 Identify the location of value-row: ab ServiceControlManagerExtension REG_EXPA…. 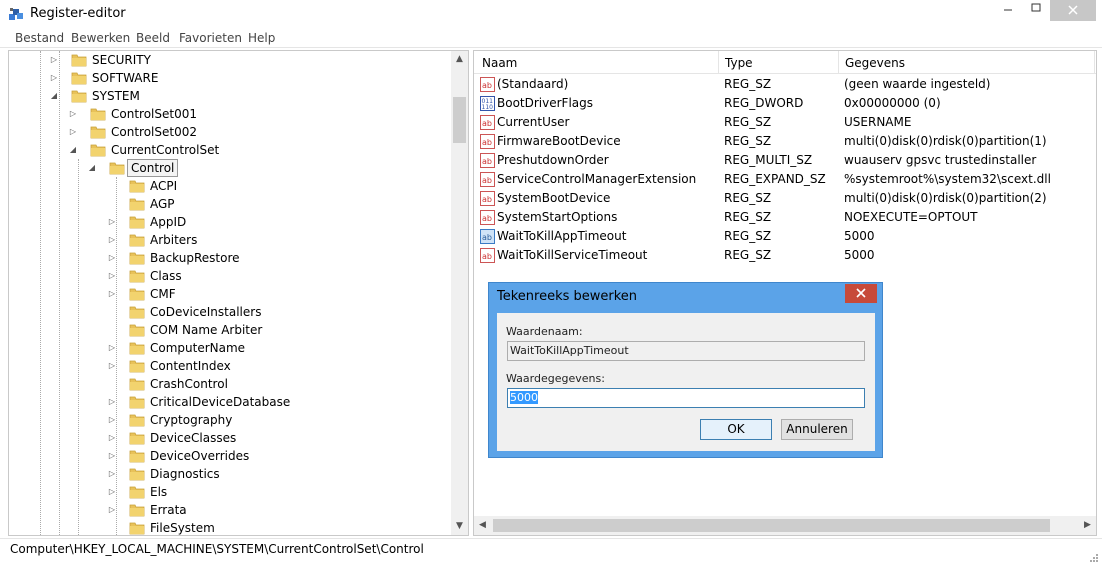
(785, 179).